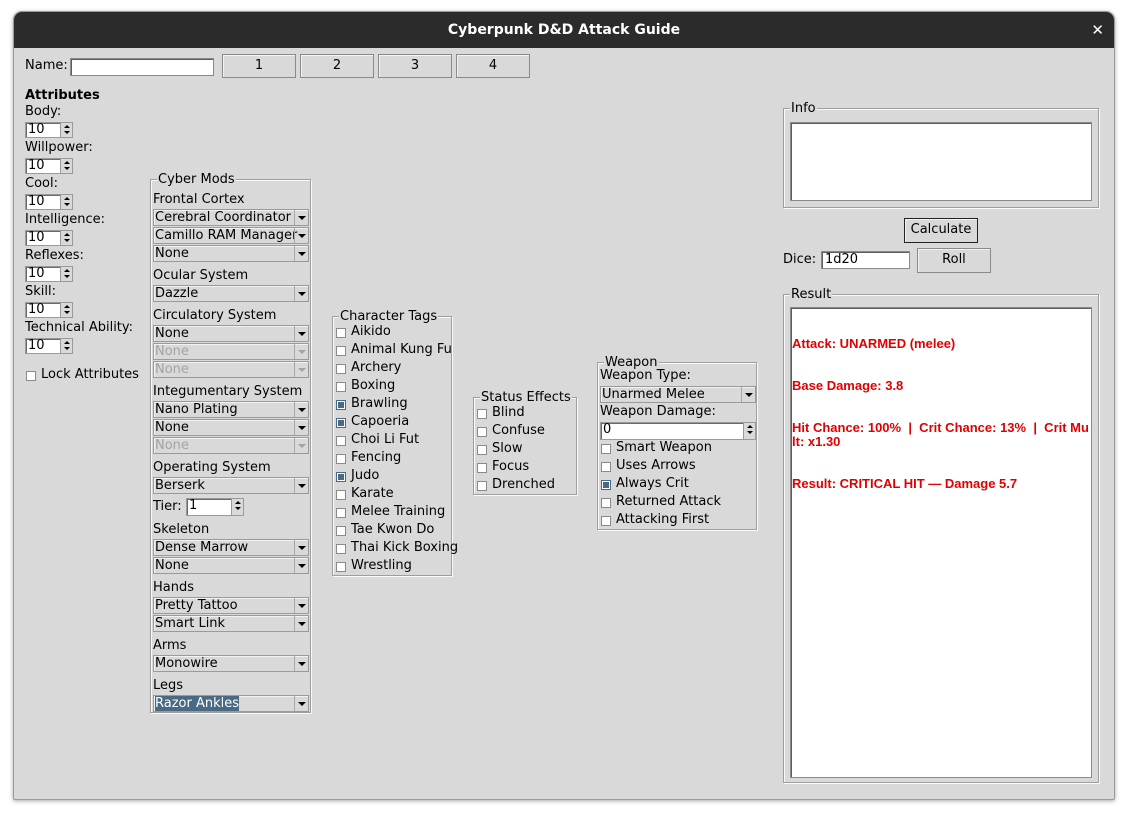  What do you see at coordinates (49, 310) in the screenshot?
I see `skill-spinbox: 10` at bounding box center [49, 310].